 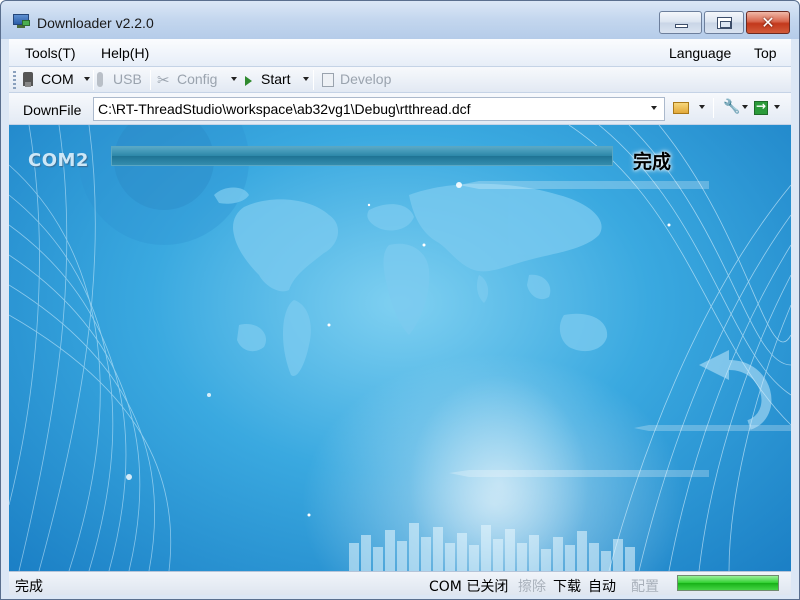 What do you see at coordinates (731, 107) in the screenshot?
I see `wrench-icon: 🔧` at bounding box center [731, 107].